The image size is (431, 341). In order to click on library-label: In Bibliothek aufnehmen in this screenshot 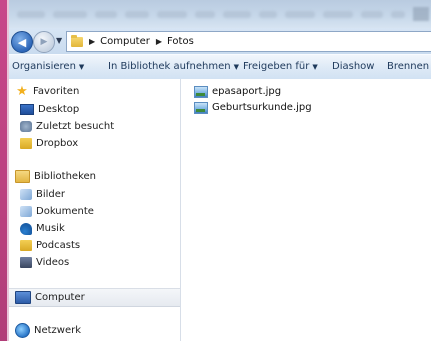, I will do `click(169, 66)`.